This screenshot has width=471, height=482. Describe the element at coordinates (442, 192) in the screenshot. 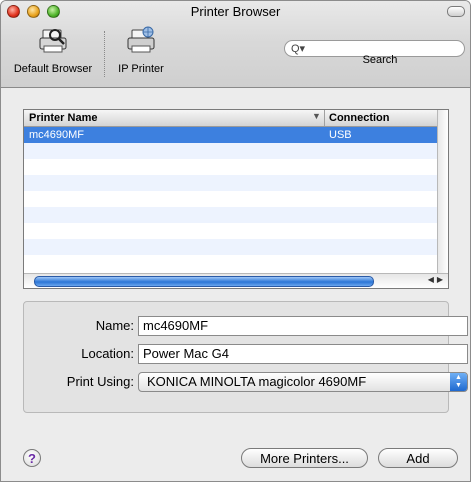

I see `vertical-scrollbar` at that location.